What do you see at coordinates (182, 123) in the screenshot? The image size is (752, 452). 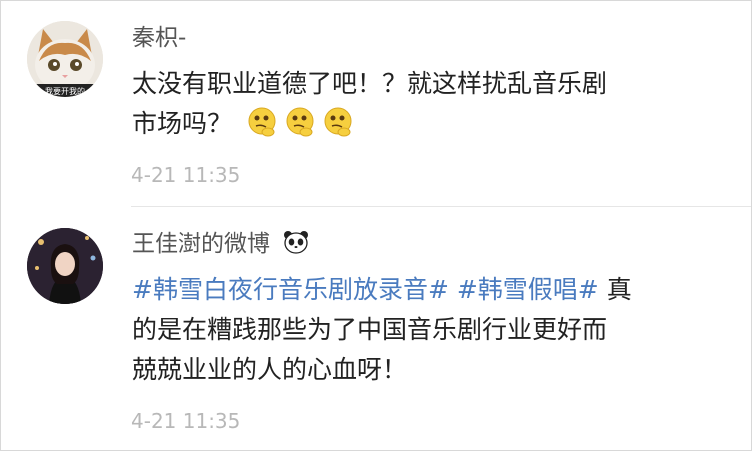 I see `comment-text-line: 市场吗？` at bounding box center [182, 123].